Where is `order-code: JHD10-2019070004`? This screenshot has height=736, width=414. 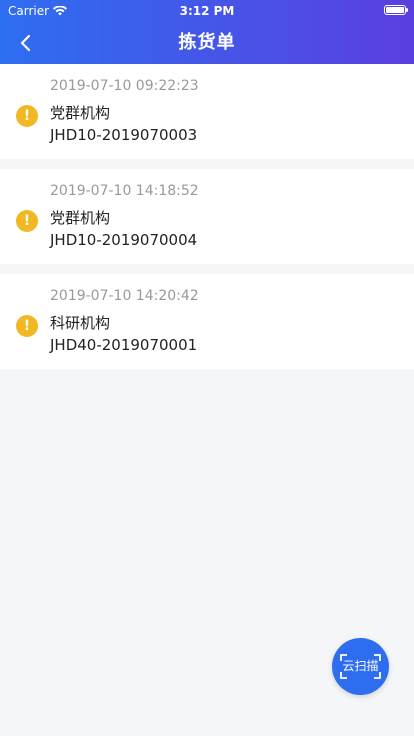
order-code: JHD10-2019070004 is located at coordinates (124, 240).